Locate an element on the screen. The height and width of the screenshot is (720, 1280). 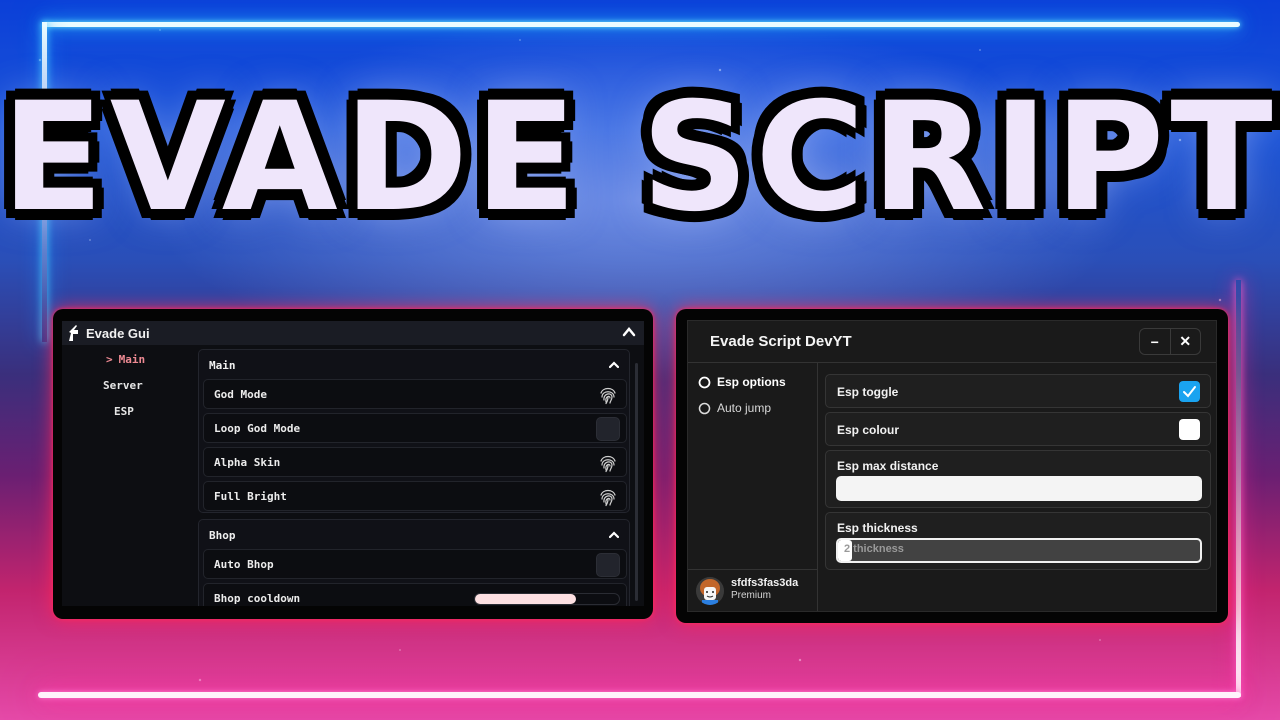
avatar is located at coordinates (710, 591).